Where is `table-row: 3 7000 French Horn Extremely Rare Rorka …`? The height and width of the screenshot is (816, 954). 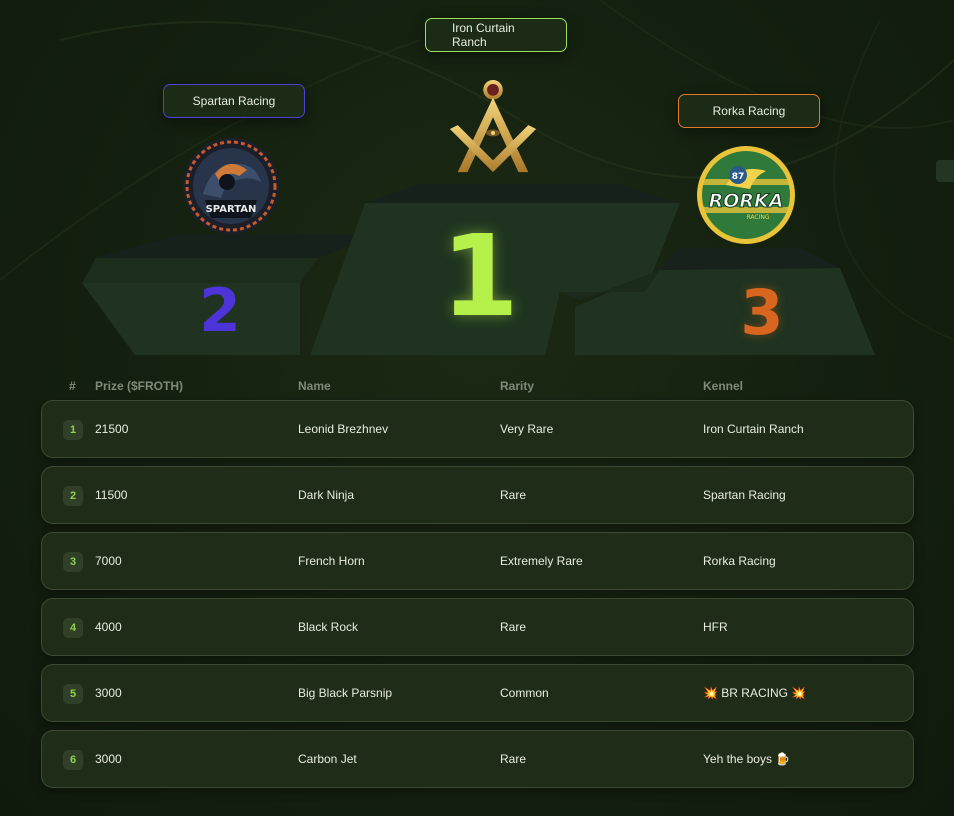
table-row: 3 7000 French Horn Extremely Rare Rorka … is located at coordinates (477, 561).